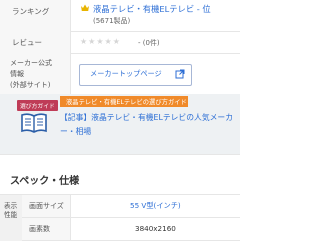  I want to click on spec-table: 表示性能 画面サイズ 55 V型(インチ) 画素数 3840x2160, so click(120, 217).